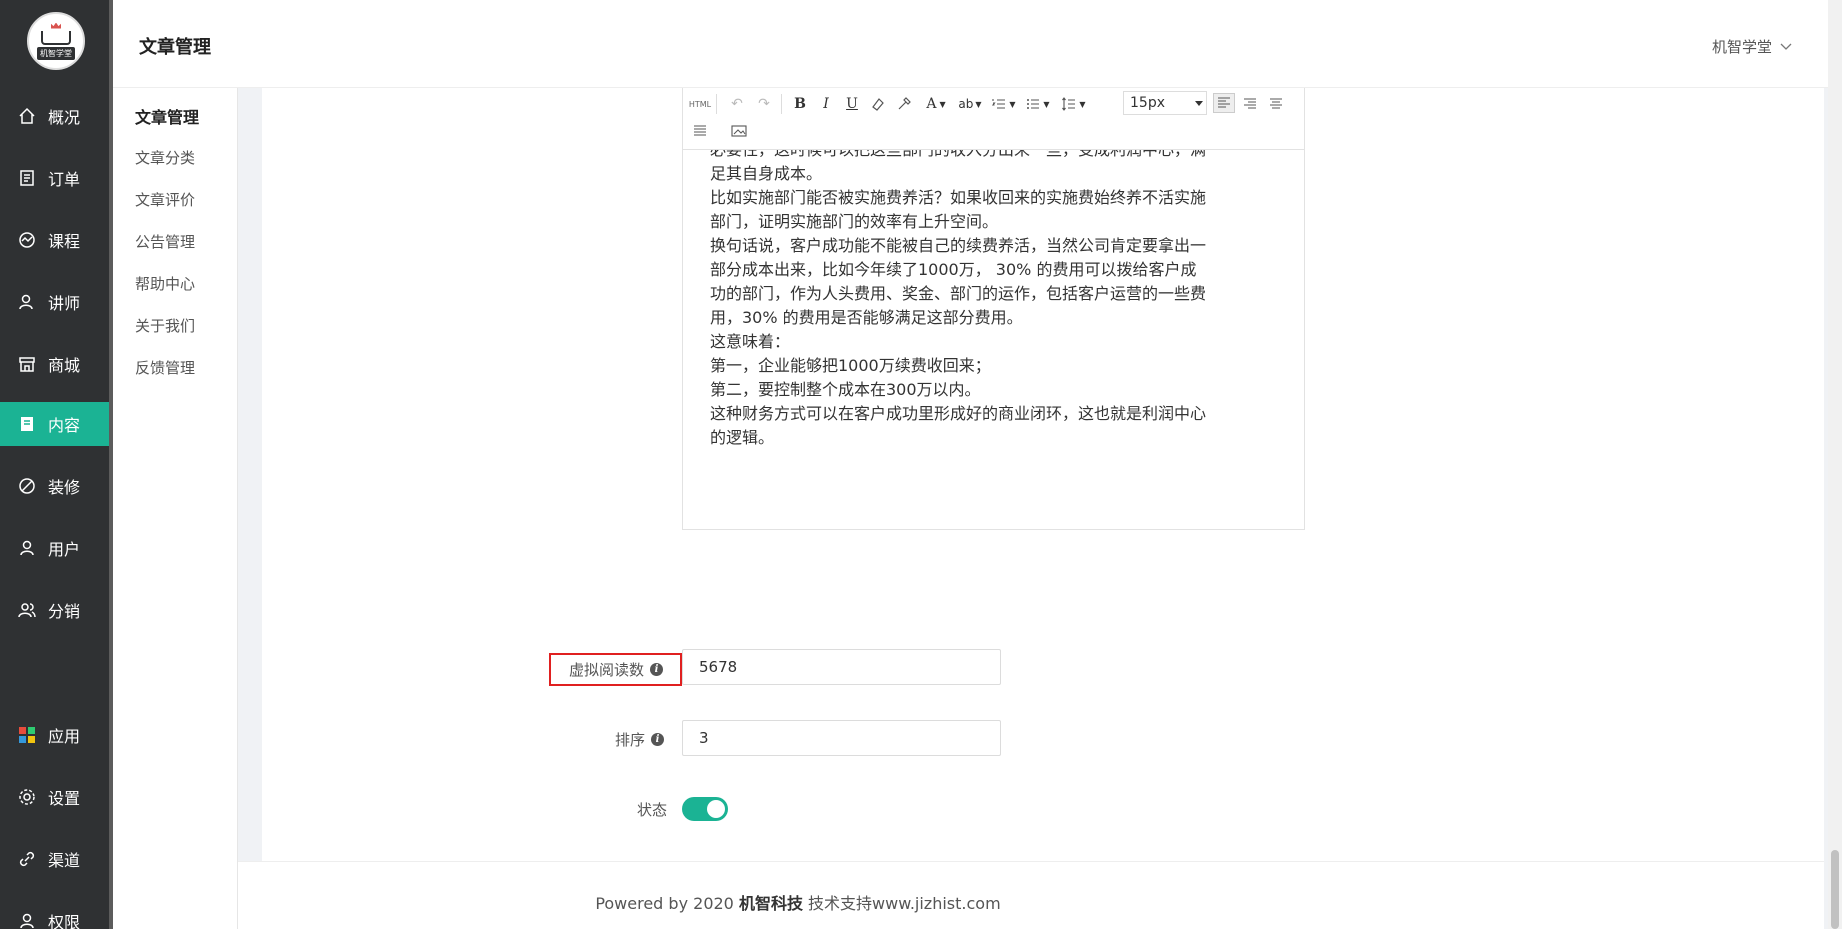 The width and height of the screenshot is (1842, 929). Describe the element at coordinates (1276, 104) in the screenshot. I see `align-center-icon` at that location.